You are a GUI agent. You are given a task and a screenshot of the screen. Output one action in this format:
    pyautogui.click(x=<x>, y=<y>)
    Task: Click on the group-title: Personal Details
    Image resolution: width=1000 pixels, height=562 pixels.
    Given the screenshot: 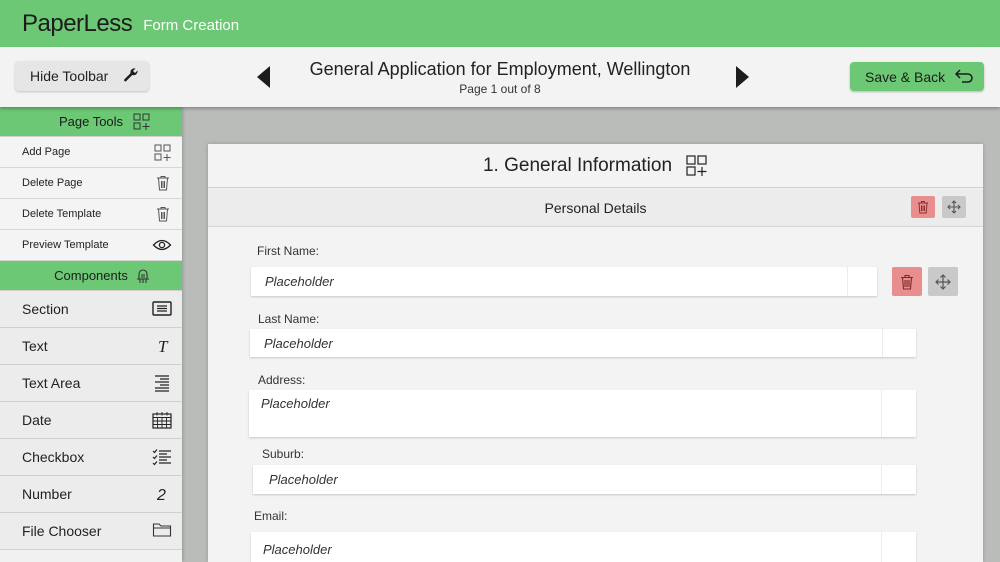 What is the action you would take?
    pyautogui.click(x=596, y=208)
    